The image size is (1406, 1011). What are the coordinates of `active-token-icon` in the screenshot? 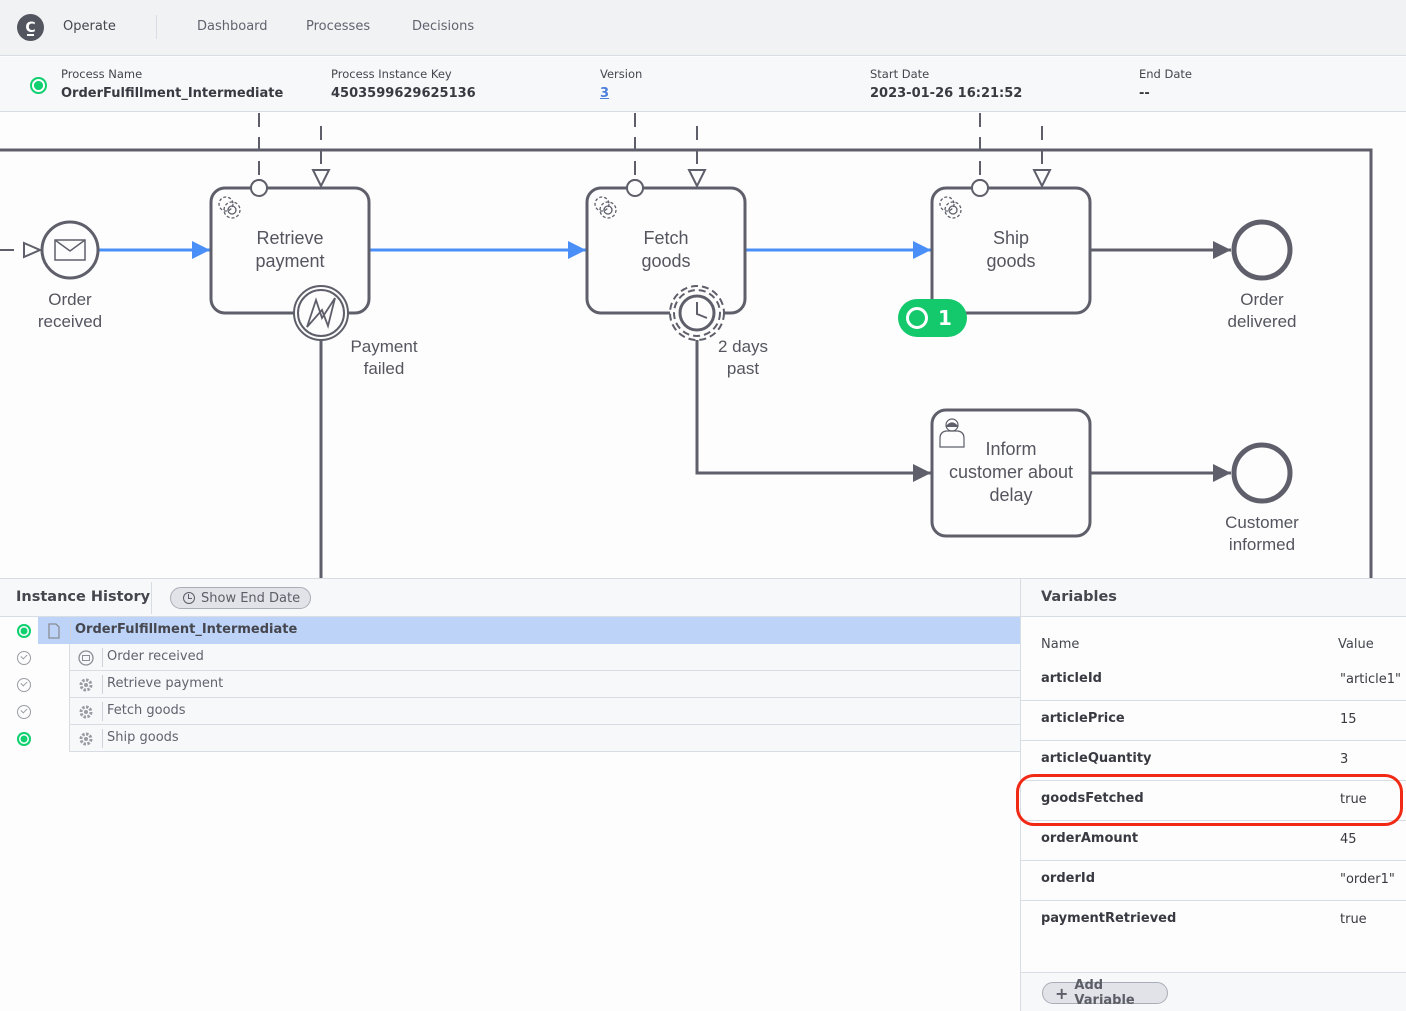 It's located at (917, 318).